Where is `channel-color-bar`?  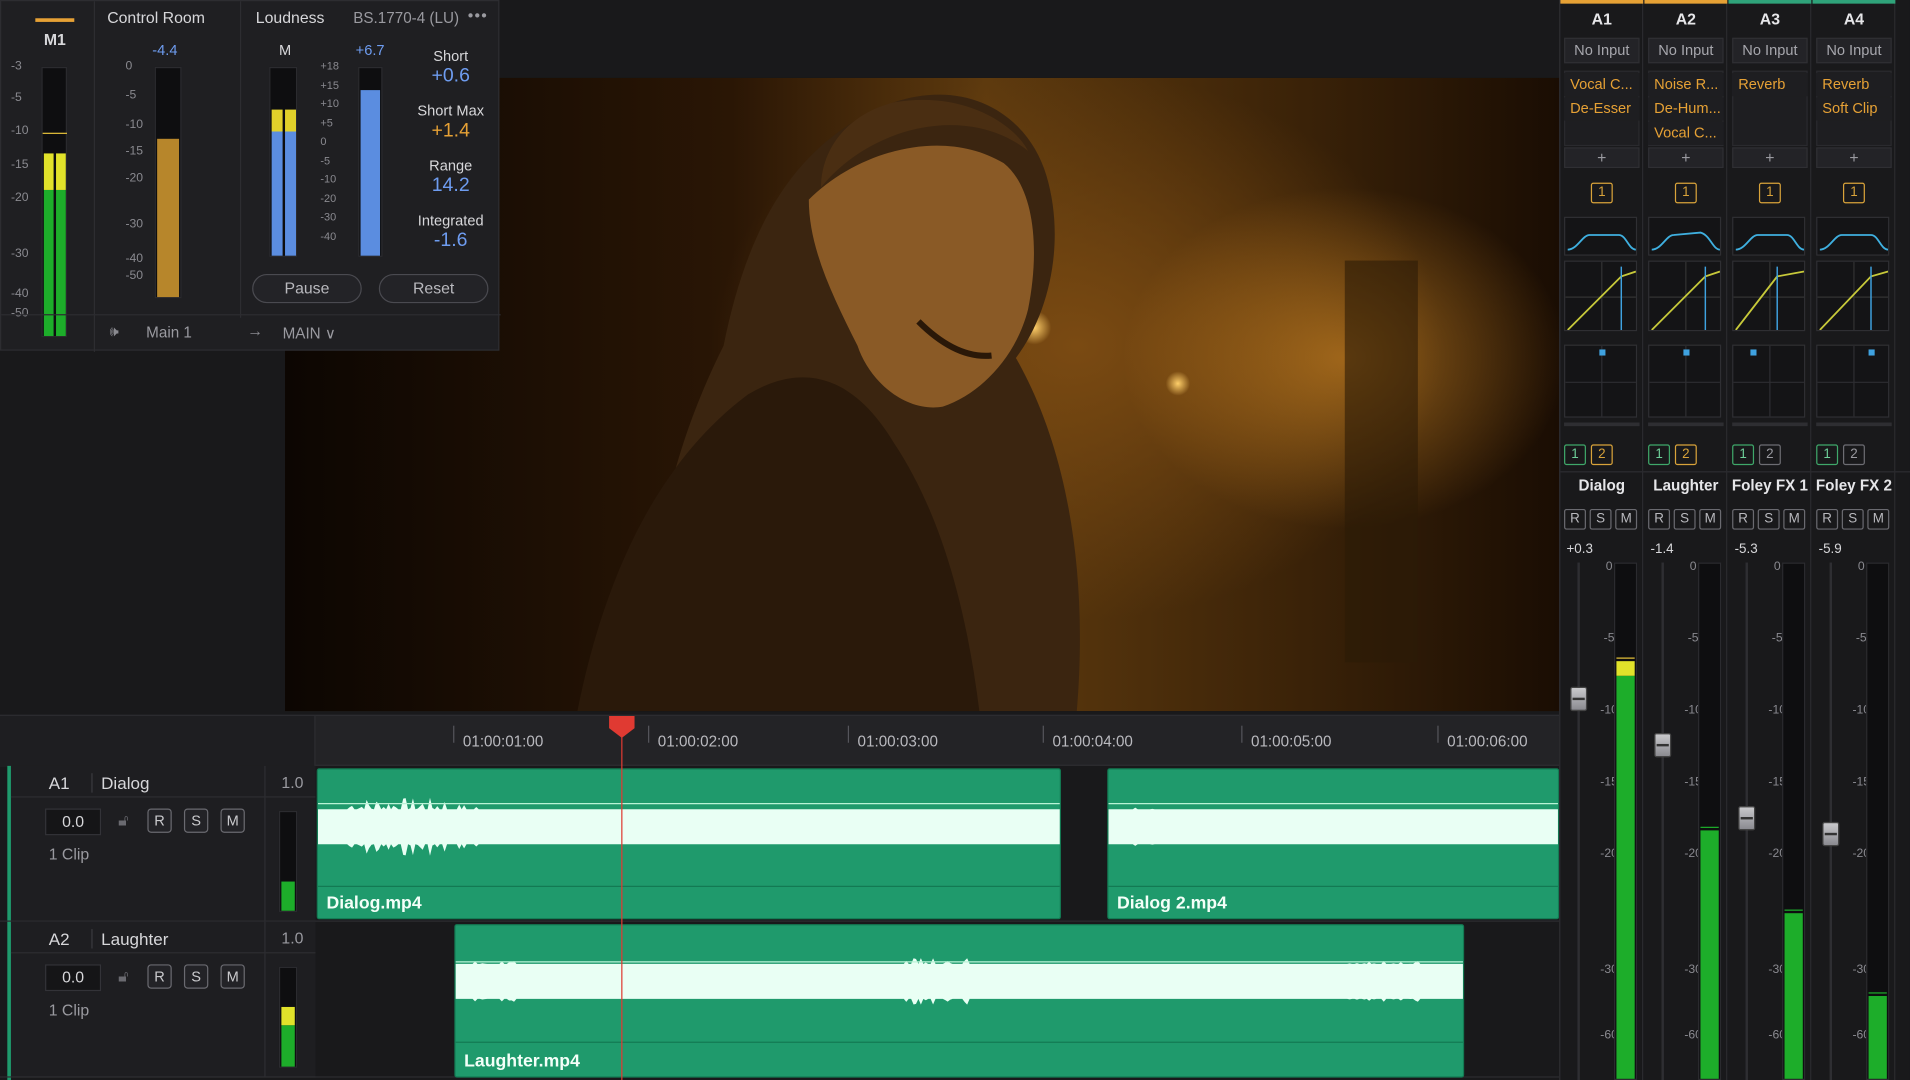
channel-color-bar is located at coordinates (1854, 2).